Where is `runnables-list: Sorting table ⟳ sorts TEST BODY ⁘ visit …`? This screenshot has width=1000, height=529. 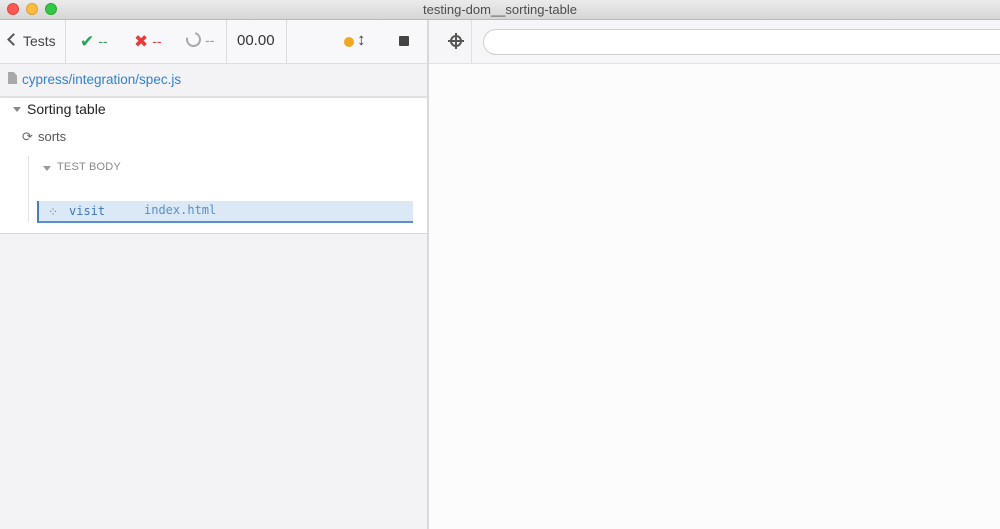
runnables-list: Sorting table ⟳ sorts TEST BODY ⁘ visit … is located at coordinates (214, 166).